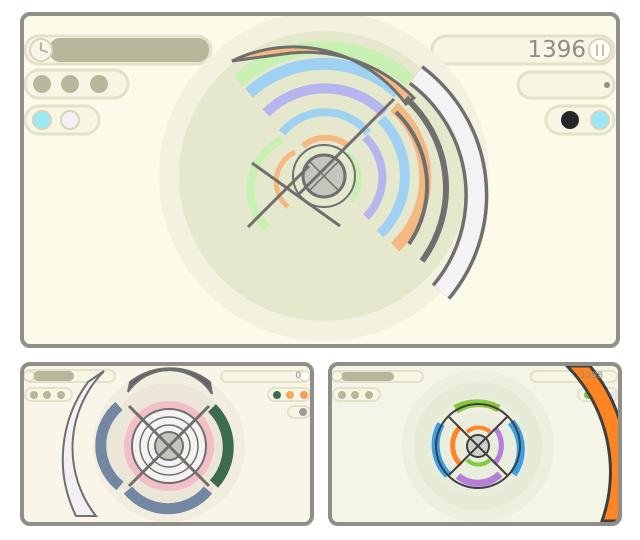 This screenshot has height=540, width=640. What do you see at coordinates (298, 376) in the screenshot?
I see `score-value-left: 0` at bounding box center [298, 376].